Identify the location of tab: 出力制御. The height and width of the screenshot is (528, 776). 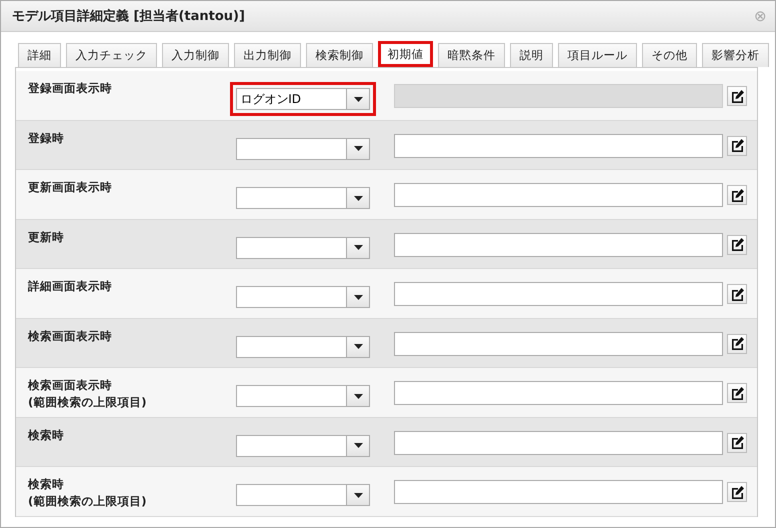
(267, 55).